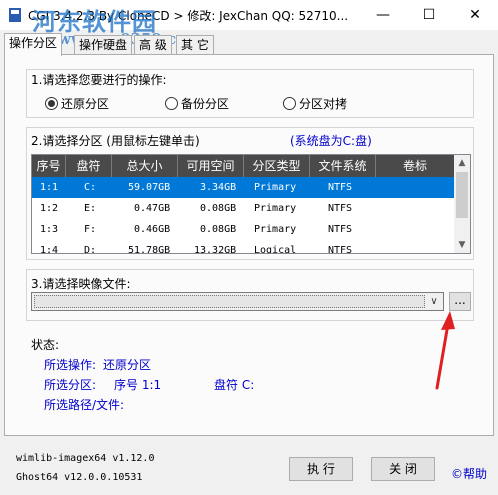 The image size is (498, 495). Describe the element at coordinates (171, 103) in the screenshot. I see `radio-backup-indicator` at that location.